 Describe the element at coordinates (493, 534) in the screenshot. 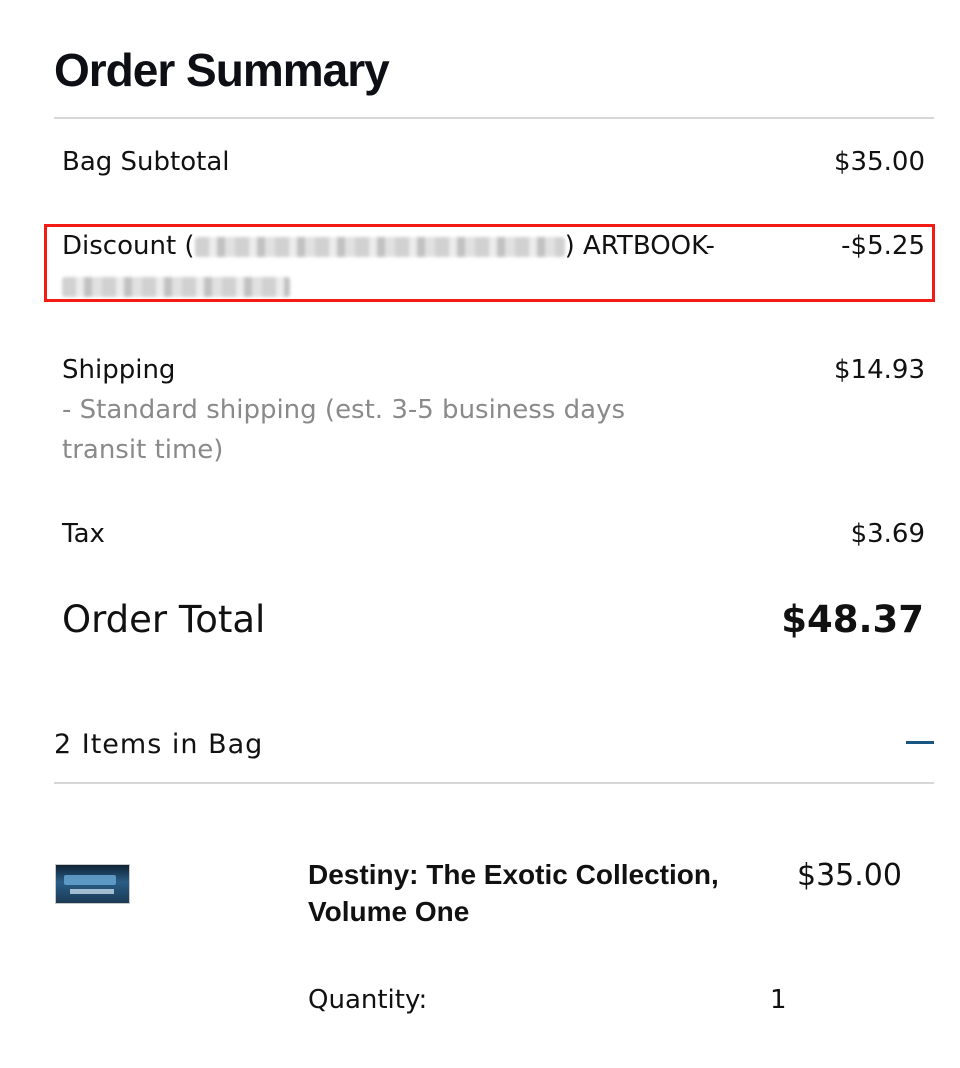

I see `tax-row: Tax $3.69` at that location.